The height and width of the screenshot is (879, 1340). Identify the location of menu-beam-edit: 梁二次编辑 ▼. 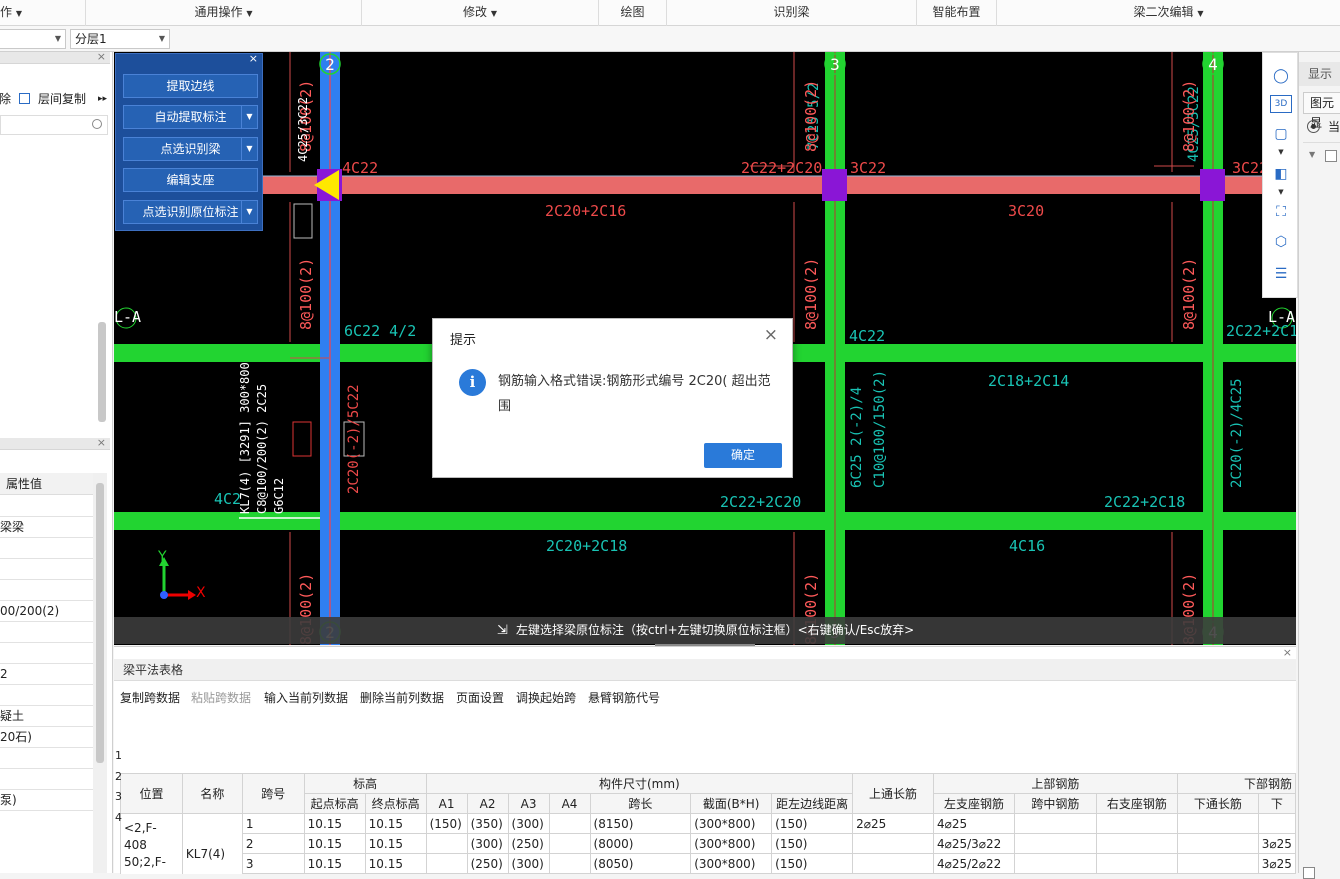
(1168, 13).